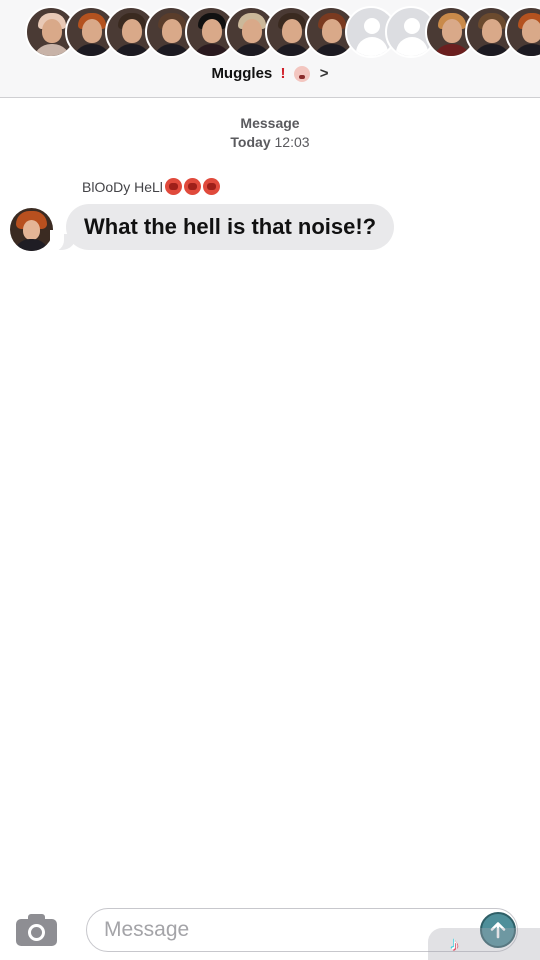 The height and width of the screenshot is (960, 540). What do you see at coordinates (283, 74) in the screenshot?
I see `exclamation-icon: !` at bounding box center [283, 74].